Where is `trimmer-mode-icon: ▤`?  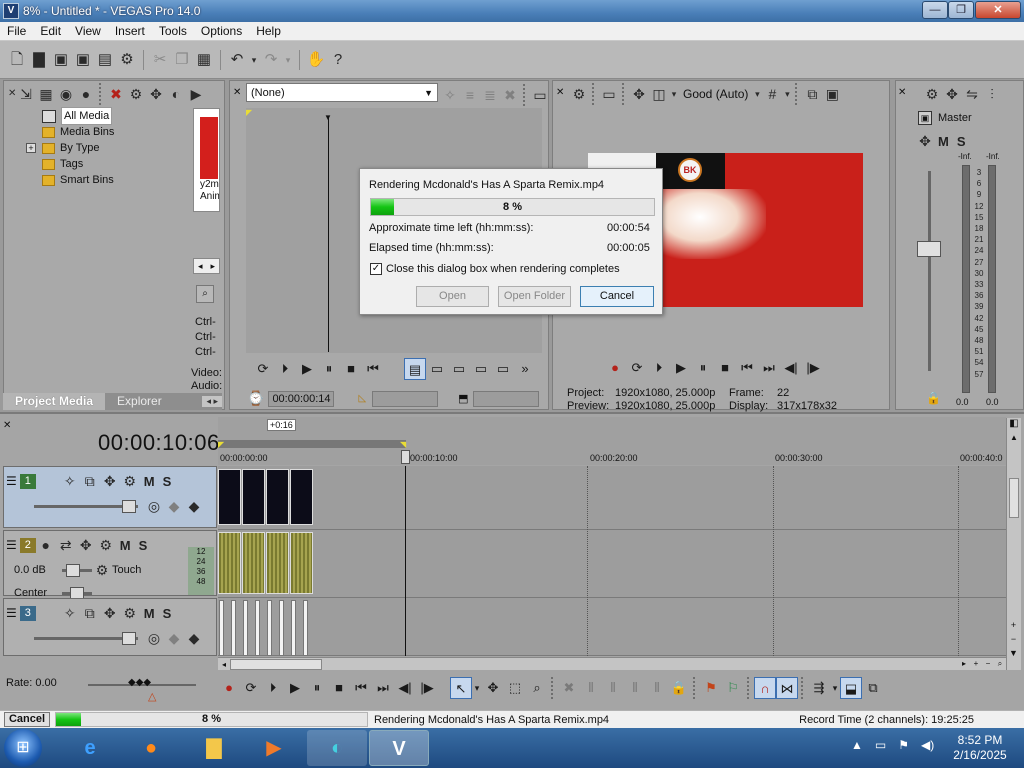 trimmer-mode-icon: ▤ is located at coordinates (415, 369).